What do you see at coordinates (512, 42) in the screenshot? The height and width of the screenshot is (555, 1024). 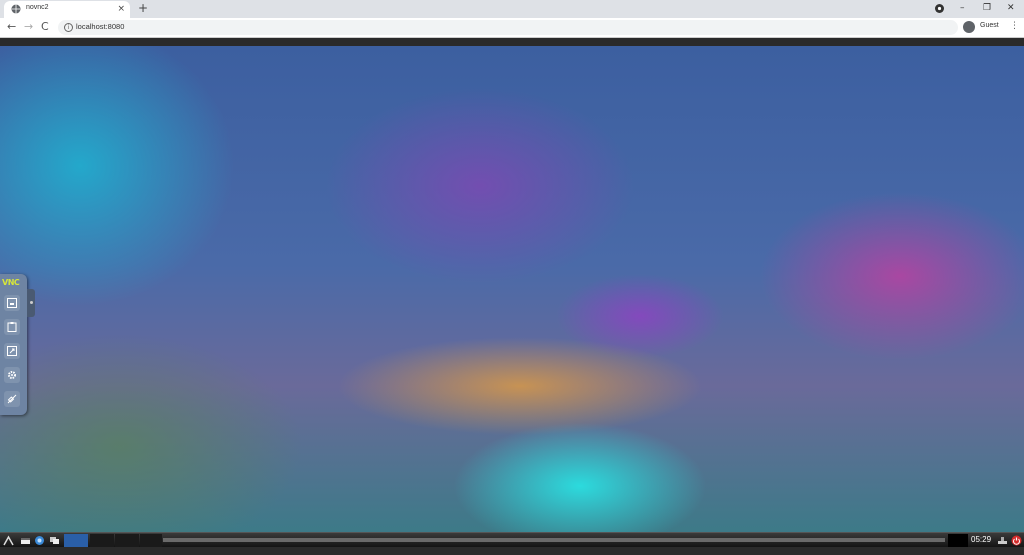 I see `vnc-top-border` at bounding box center [512, 42].